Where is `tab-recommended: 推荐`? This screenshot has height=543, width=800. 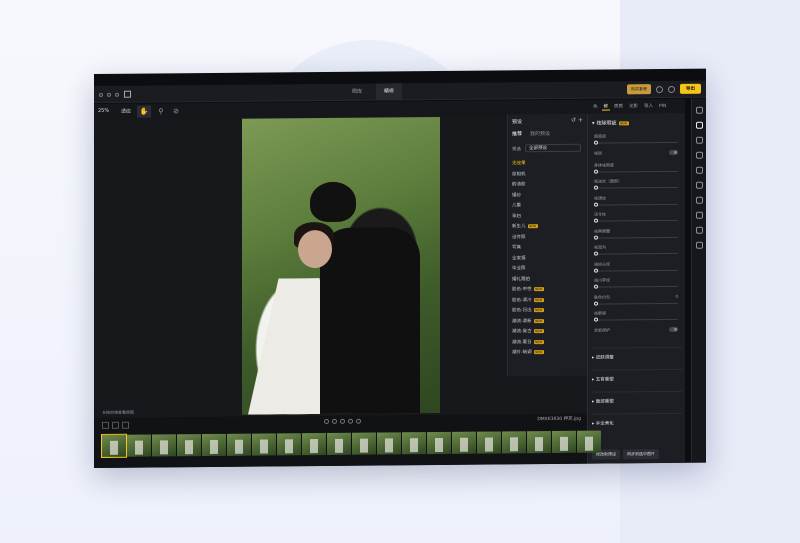 tab-recommended: 推荐 is located at coordinates (517, 133).